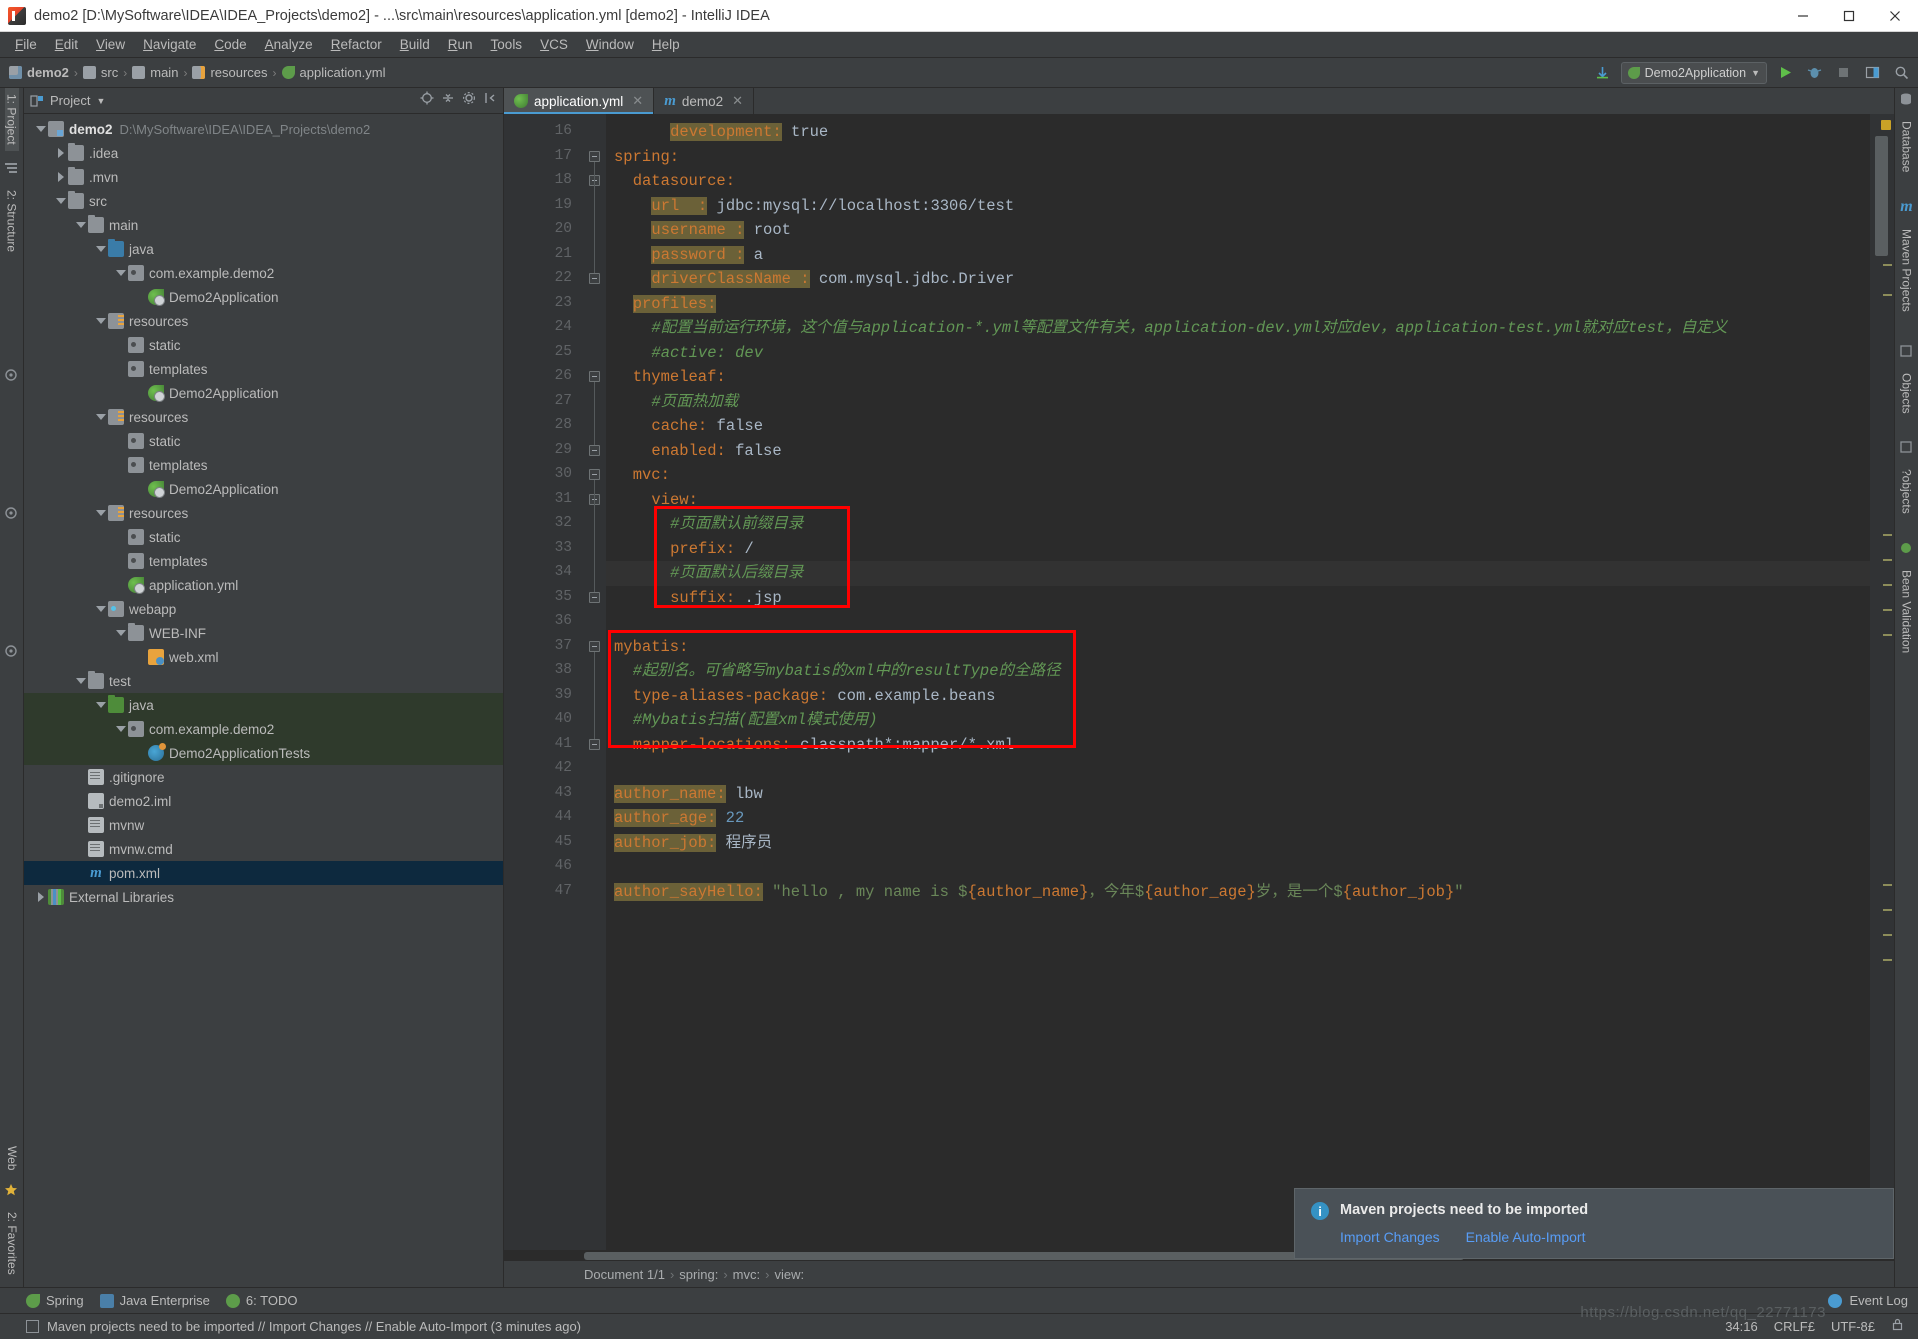 The image size is (1918, 1339). What do you see at coordinates (155, 72) in the screenshot?
I see `navbar-crumb-main: main` at bounding box center [155, 72].